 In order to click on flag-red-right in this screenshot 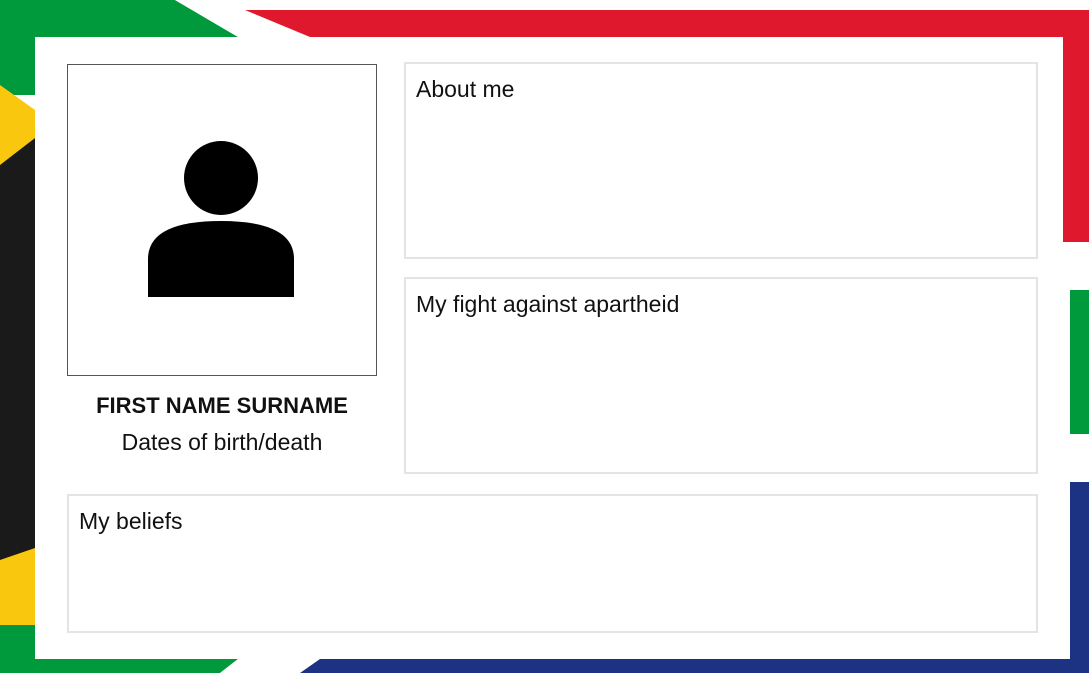, I will do `click(1076, 139)`.